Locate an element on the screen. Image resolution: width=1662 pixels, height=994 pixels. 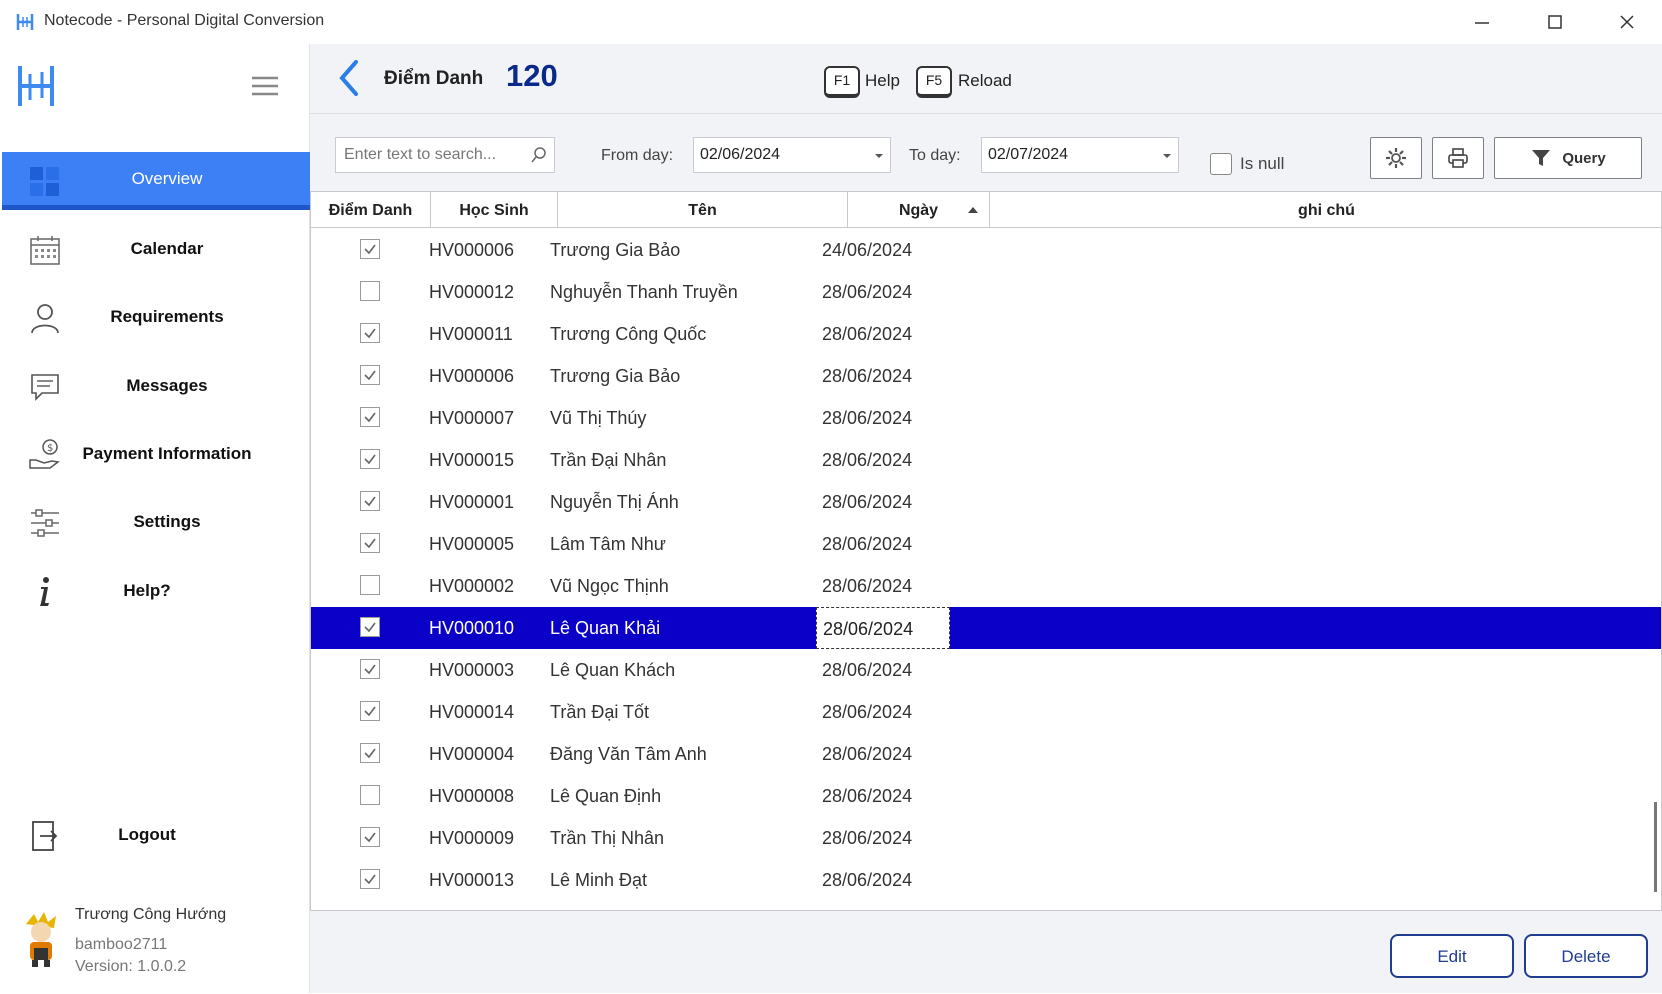
sidebar-item-label: Overview is located at coordinates (167, 178).